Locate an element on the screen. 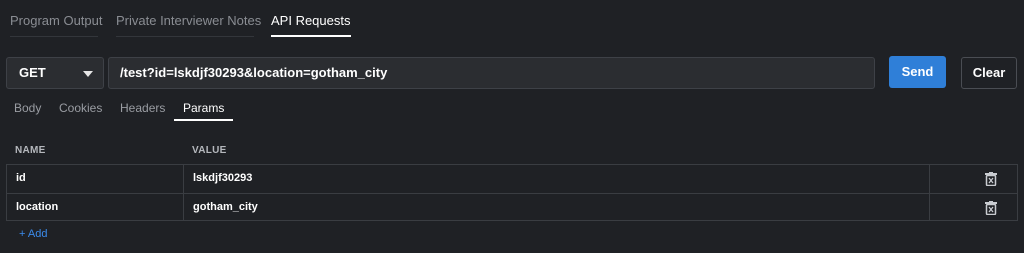  tab-program-output: Program Output is located at coordinates (56, 25).